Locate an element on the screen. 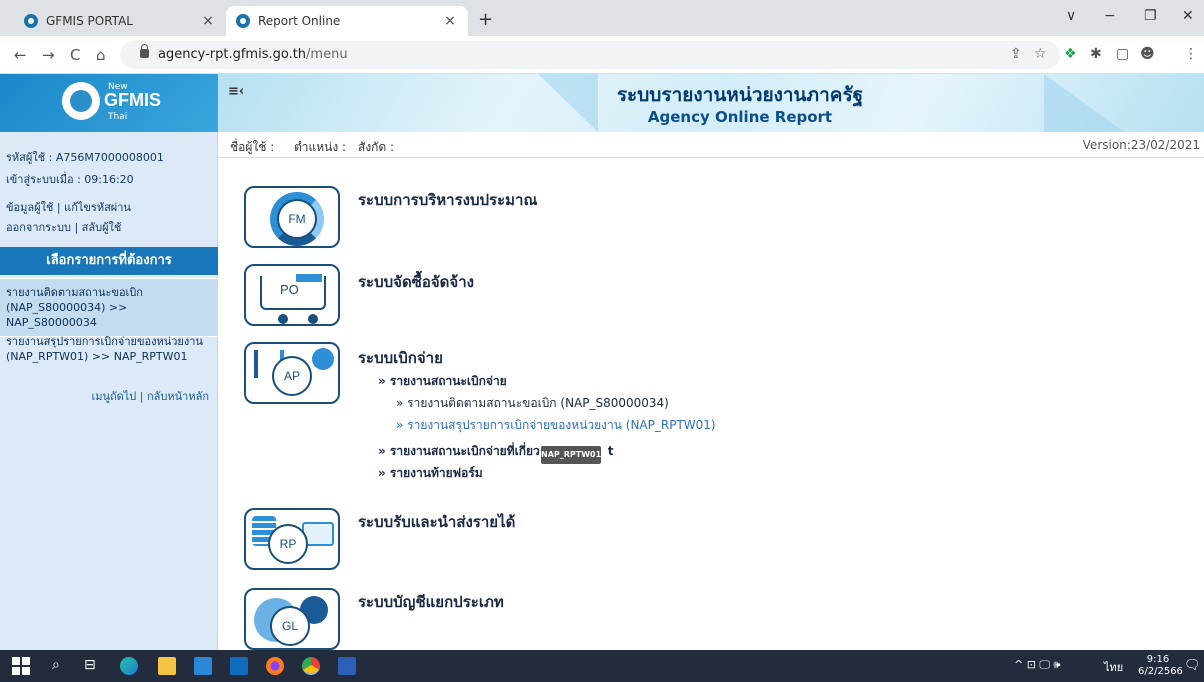 The height and width of the screenshot is (682, 1204). bookmark-star-icon: ☆ is located at coordinates (1040, 54).